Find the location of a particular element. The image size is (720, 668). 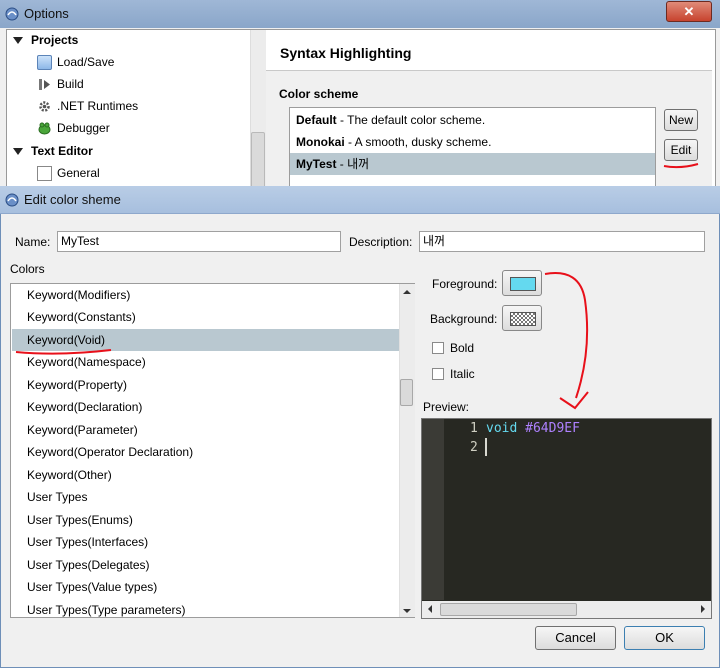

tree-item-load-save: Load/Save is located at coordinates (75, 62).